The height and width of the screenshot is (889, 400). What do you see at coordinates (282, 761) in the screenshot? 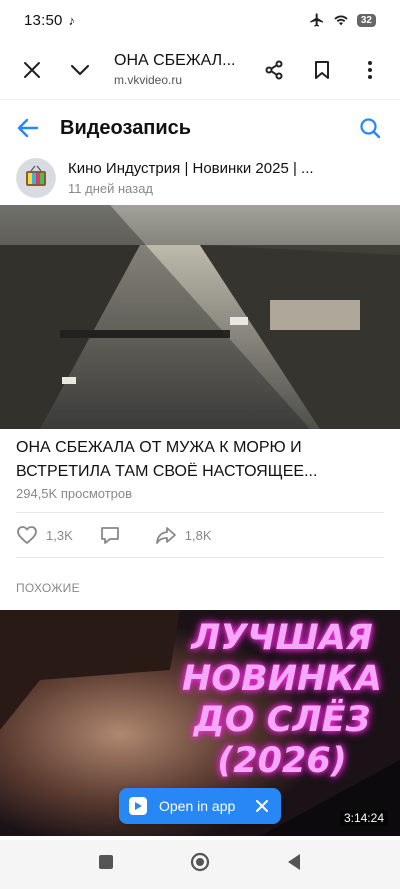
I see `overlay-line-4: (2026)` at bounding box center [282, 761].